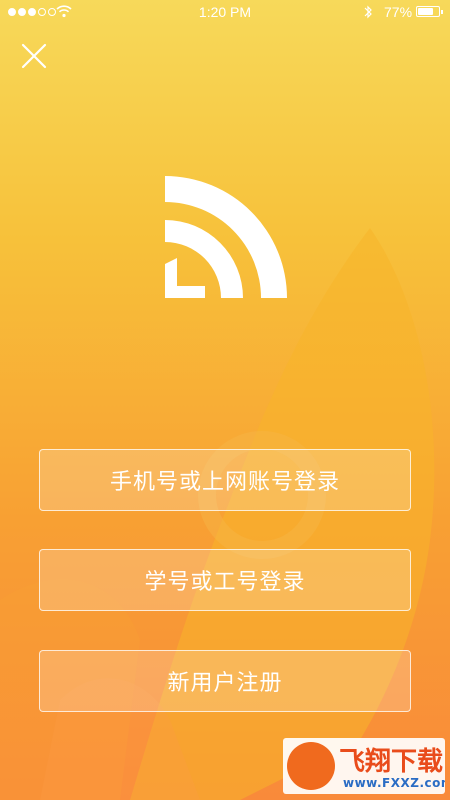  I want to click on battery-icon, so click(429, 11).